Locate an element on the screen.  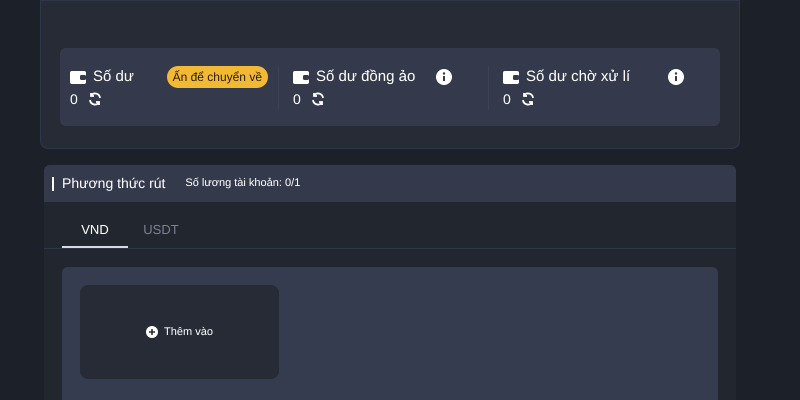
balance-label: Số dư chờ xử lí is located at coordinates (578, 77).